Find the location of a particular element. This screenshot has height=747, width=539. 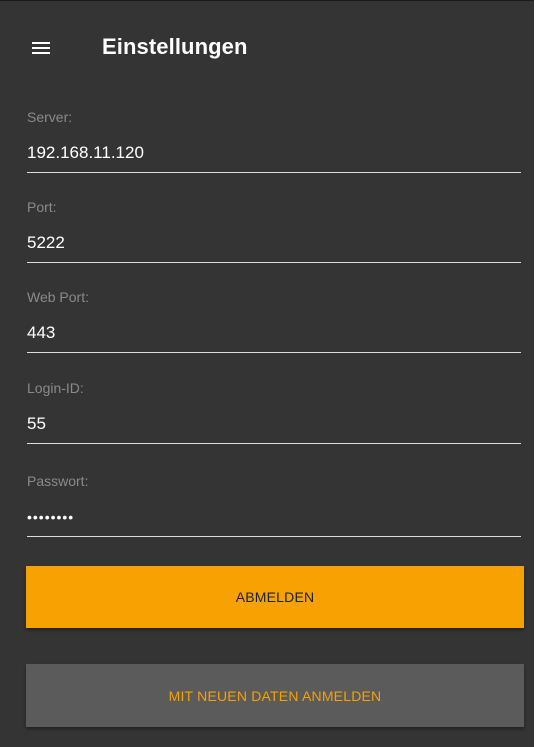

server-label: Server: is located at coordinates (50, 117).